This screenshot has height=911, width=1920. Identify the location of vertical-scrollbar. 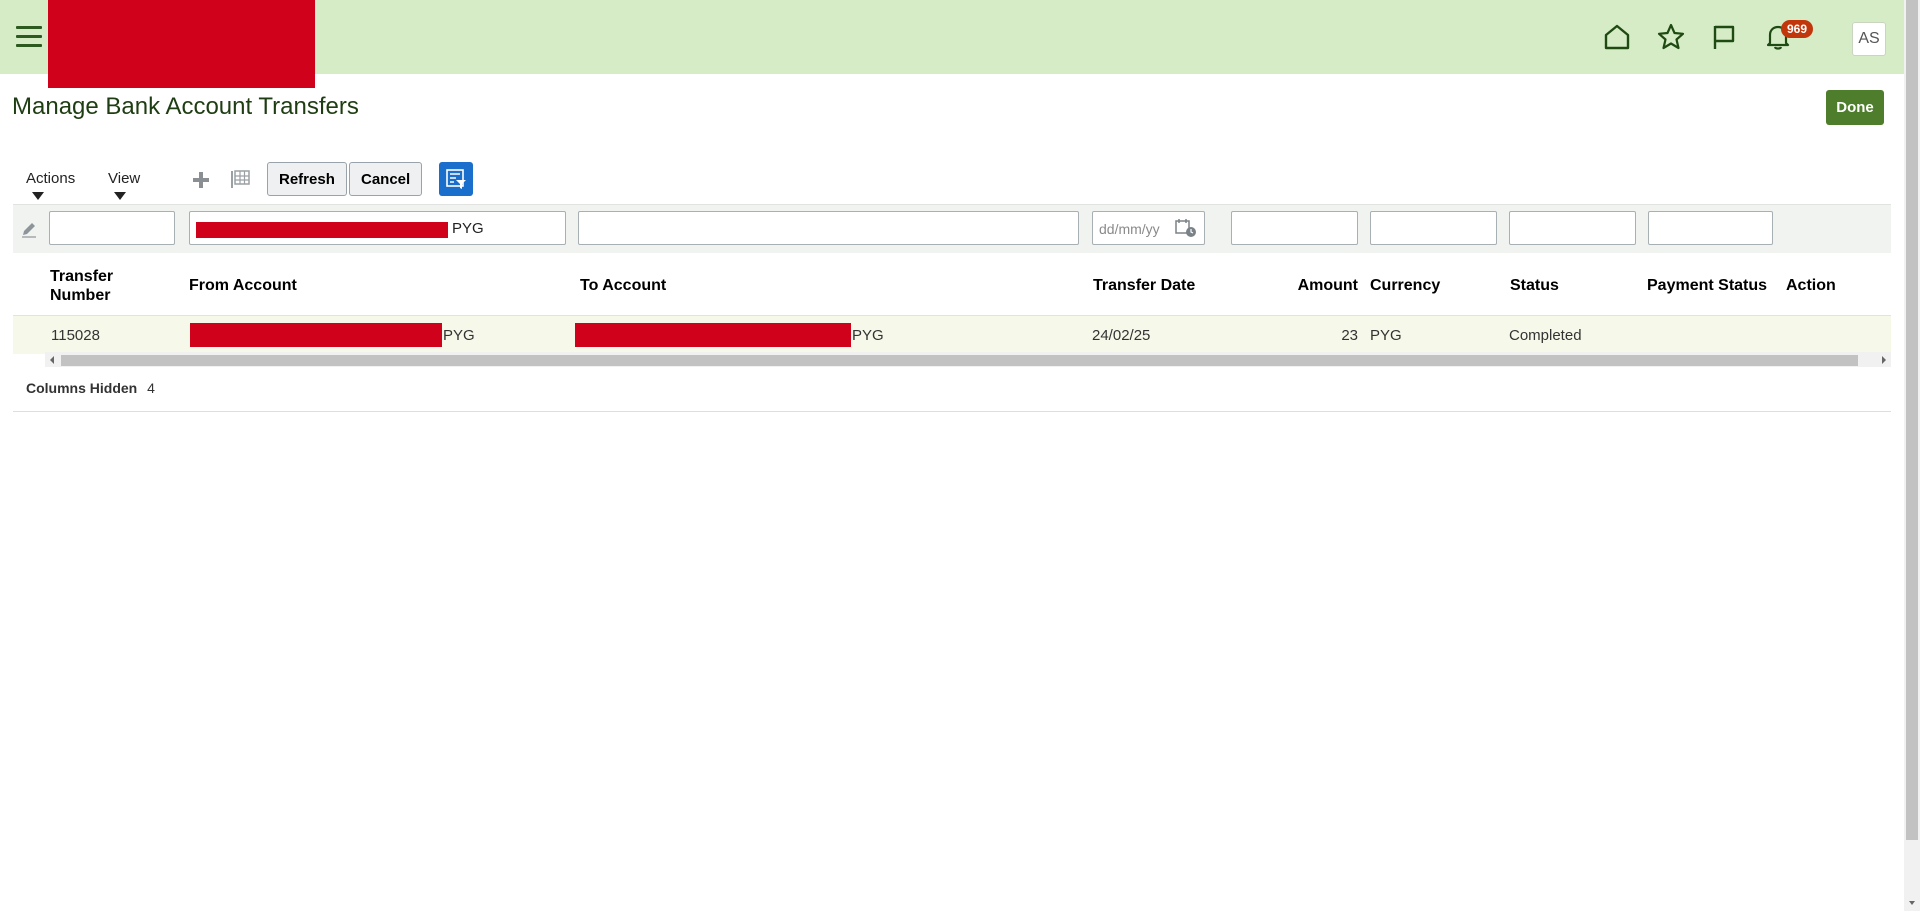
(1912, 455).